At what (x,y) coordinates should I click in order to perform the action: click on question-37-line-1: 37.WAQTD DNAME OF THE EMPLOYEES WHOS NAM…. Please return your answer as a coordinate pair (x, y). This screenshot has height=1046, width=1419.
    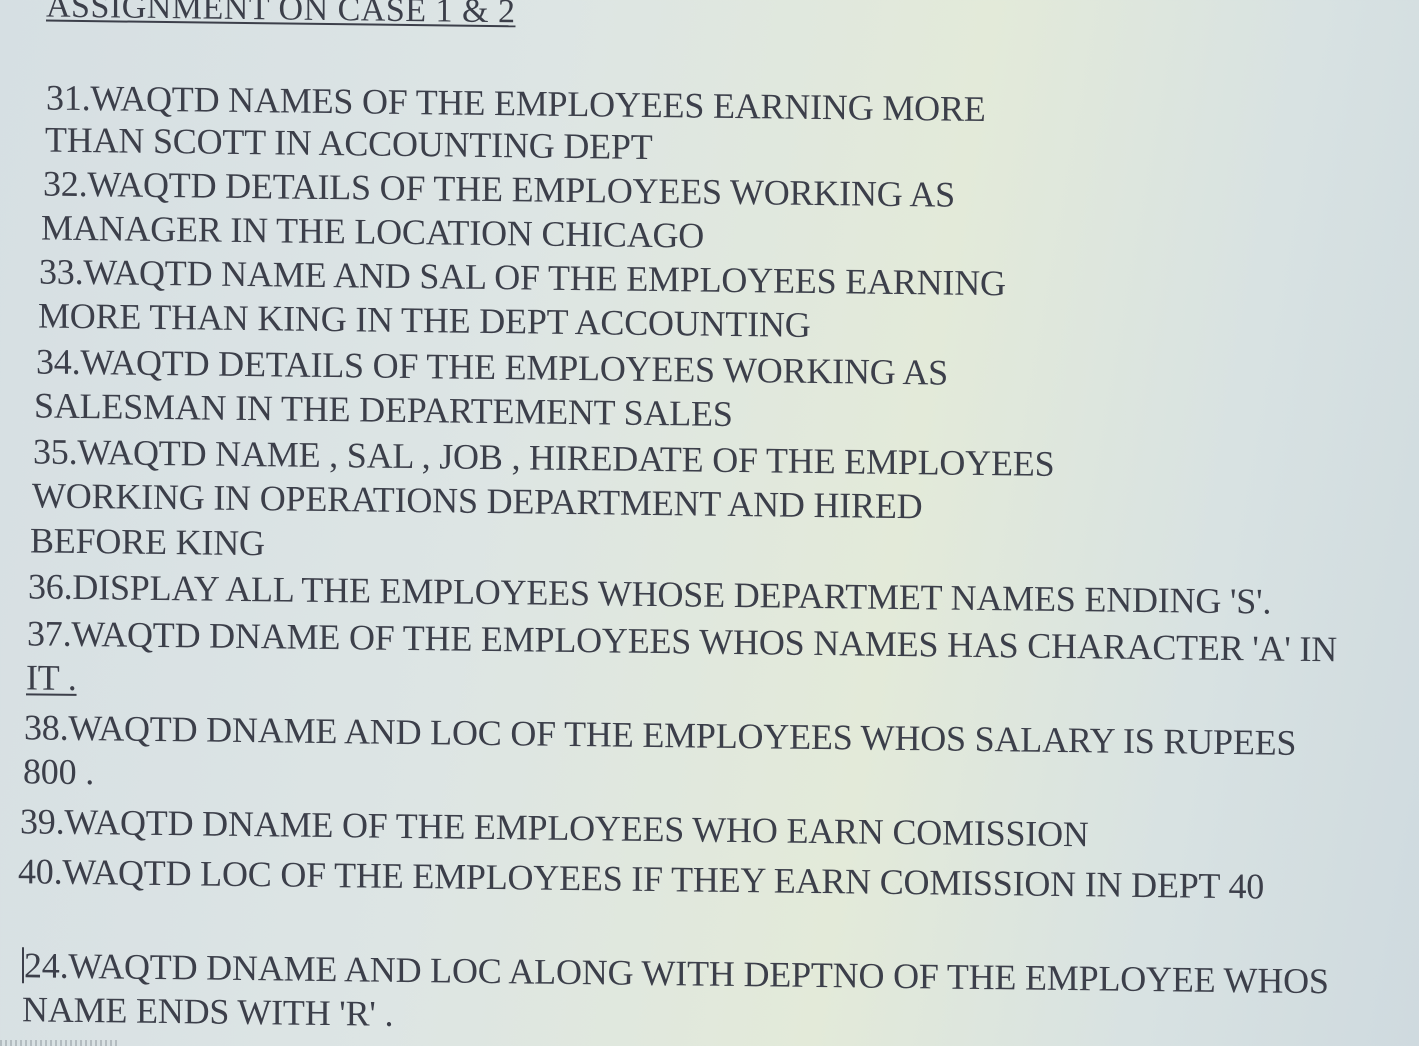
    Looking at the image, I should click on (682, 641).